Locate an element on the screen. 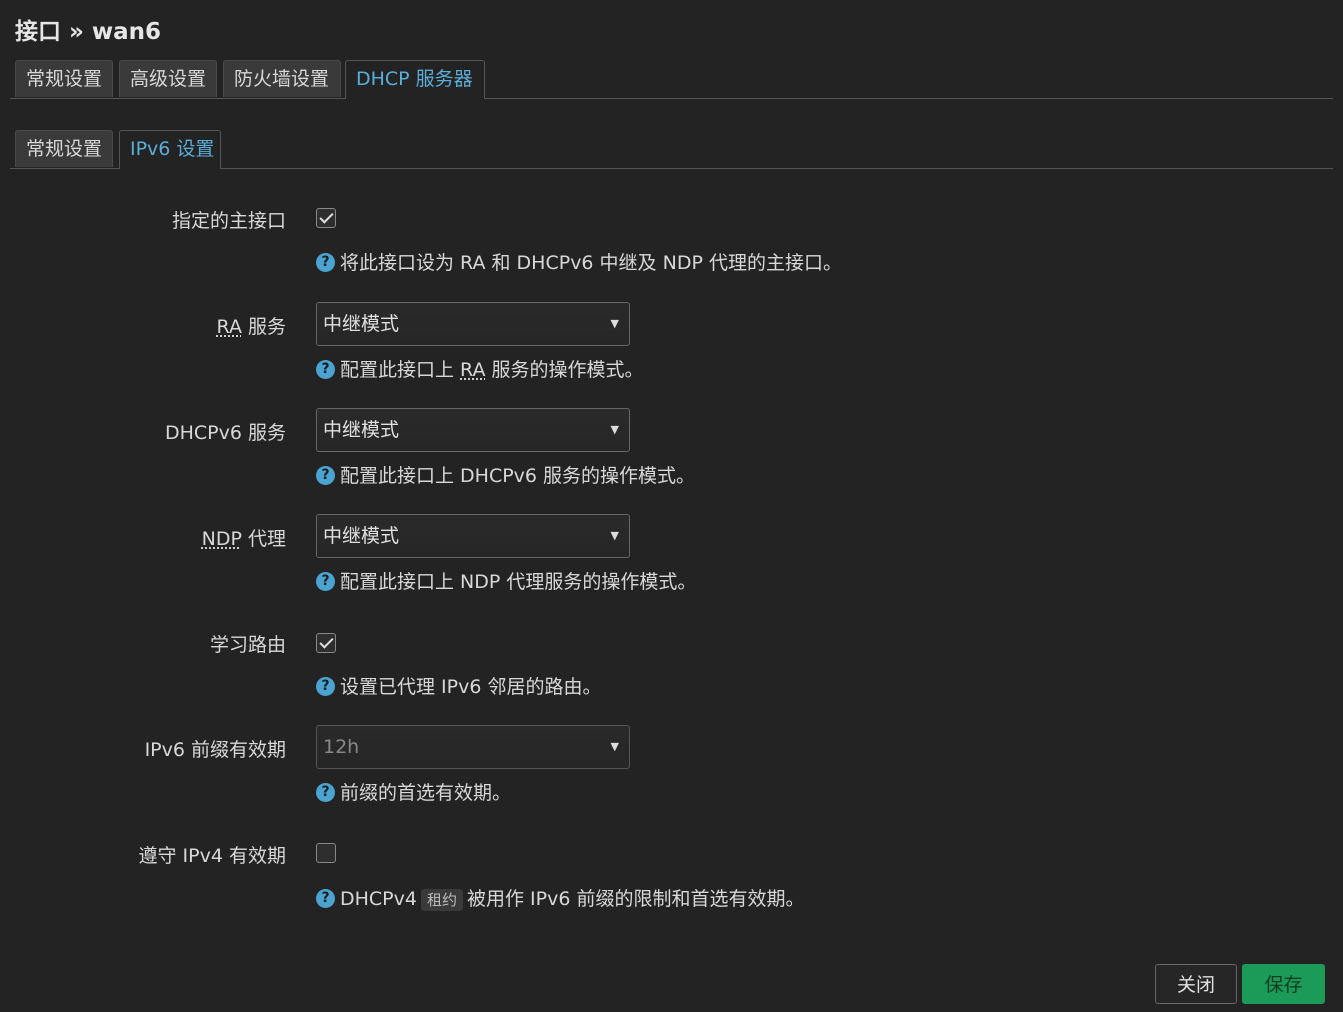 The width and height of the screenshot is (1343, 1012). learn-routes-checkbox is located at coordinates (326, 643).